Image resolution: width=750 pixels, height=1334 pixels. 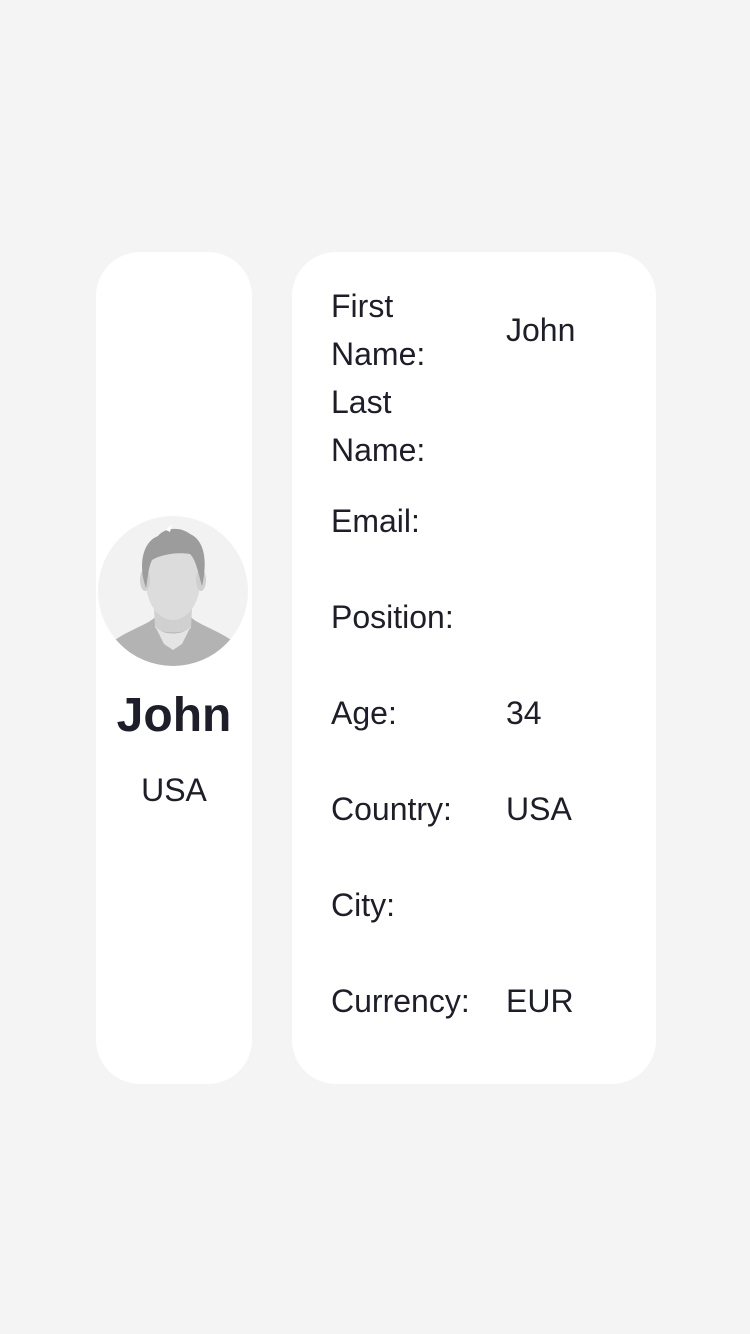 I want to click on country-label: Country:, so click(x=391, y=809).